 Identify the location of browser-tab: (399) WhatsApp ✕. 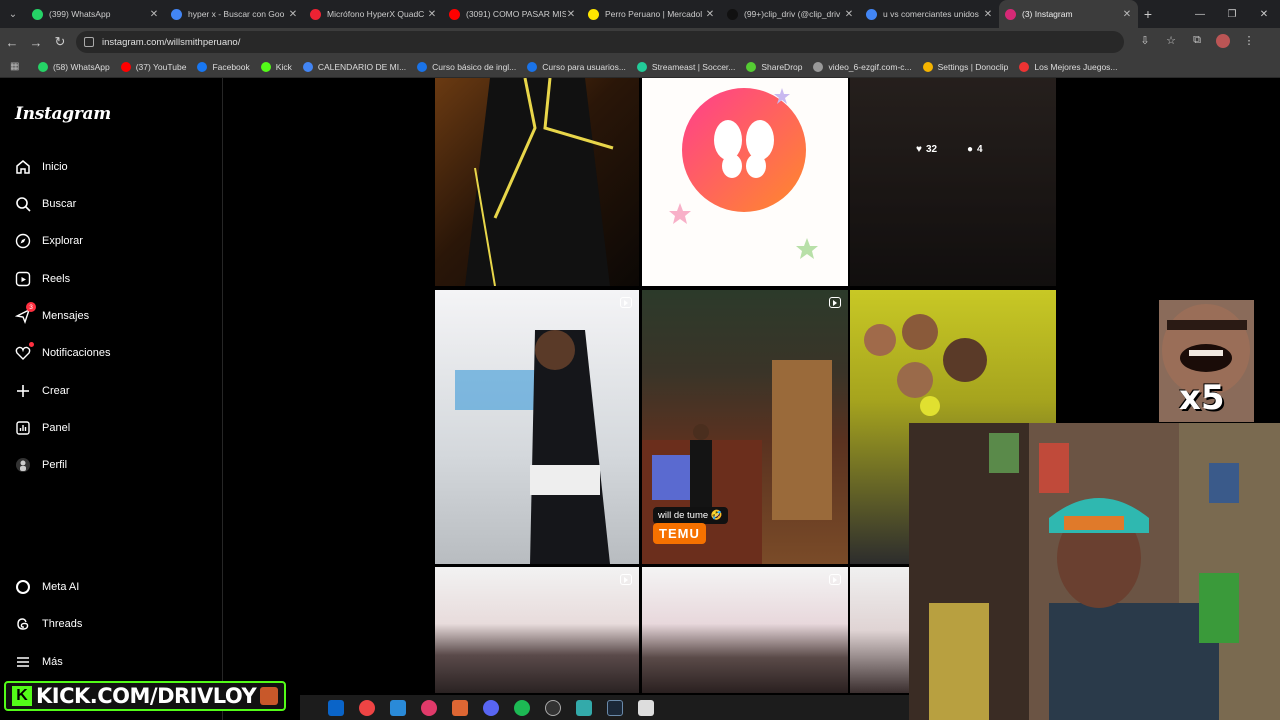
(95, 14).